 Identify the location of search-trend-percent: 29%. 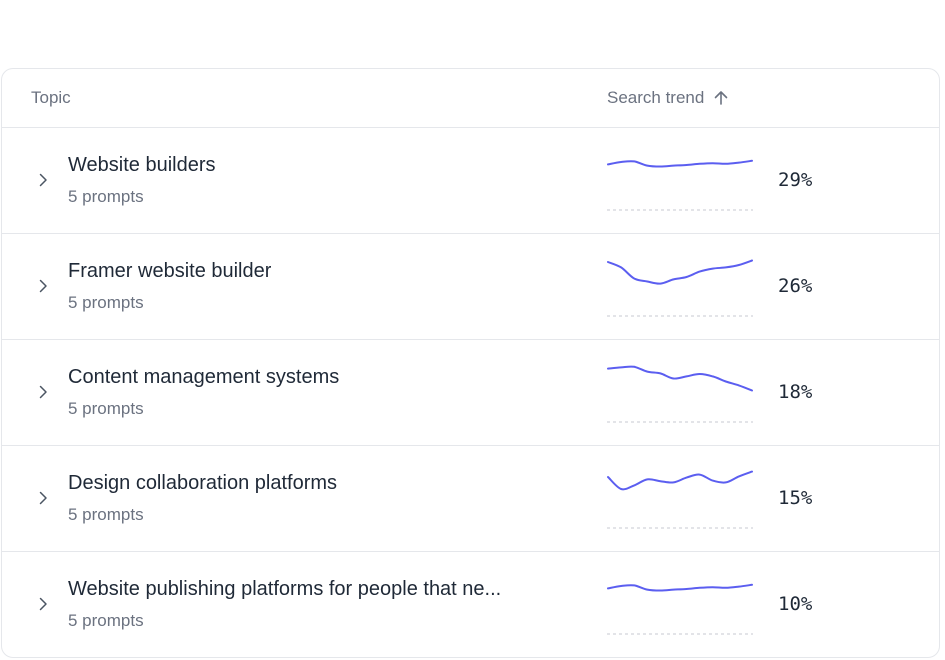
(795, 180).